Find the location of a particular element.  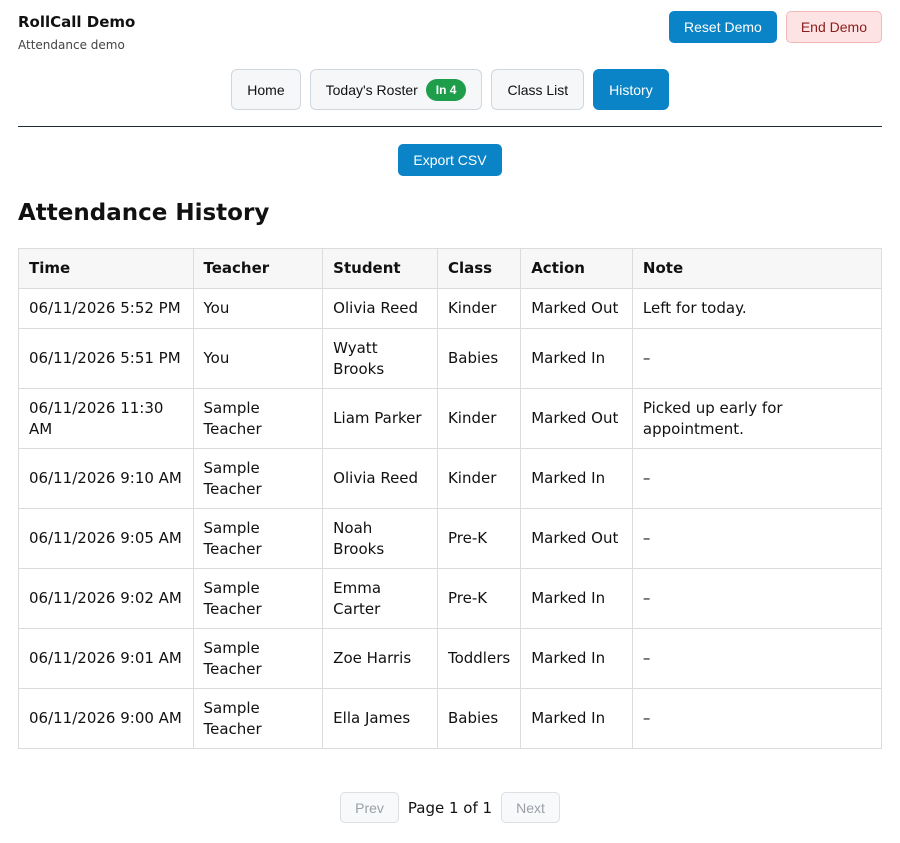

pagination: Prev Page 1 of 1 Next is located at coordinates (450, 807).